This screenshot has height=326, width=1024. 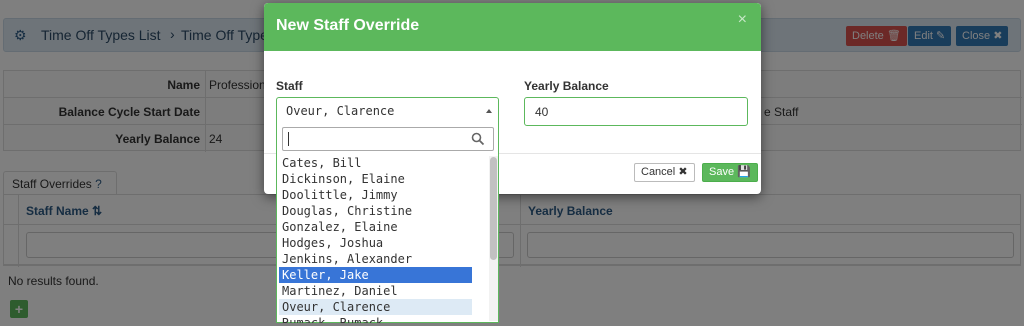 I want to click on save-button-label: Save, so click(x=722, y=172).